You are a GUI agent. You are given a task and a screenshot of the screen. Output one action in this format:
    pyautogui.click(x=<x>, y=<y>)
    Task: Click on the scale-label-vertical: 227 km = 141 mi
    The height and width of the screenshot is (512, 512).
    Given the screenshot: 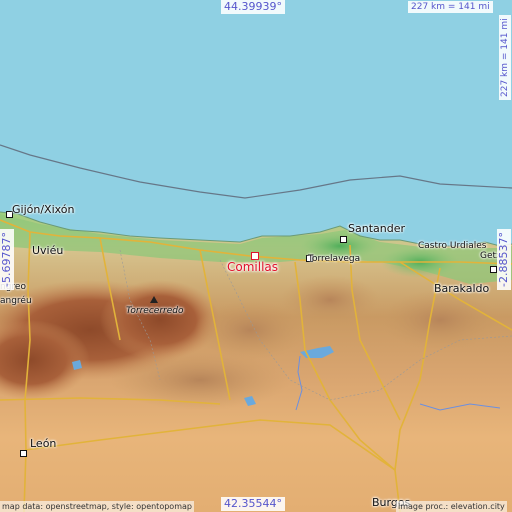 What is the action you would take?
    pyautogui.click(x=505, y=57)
    